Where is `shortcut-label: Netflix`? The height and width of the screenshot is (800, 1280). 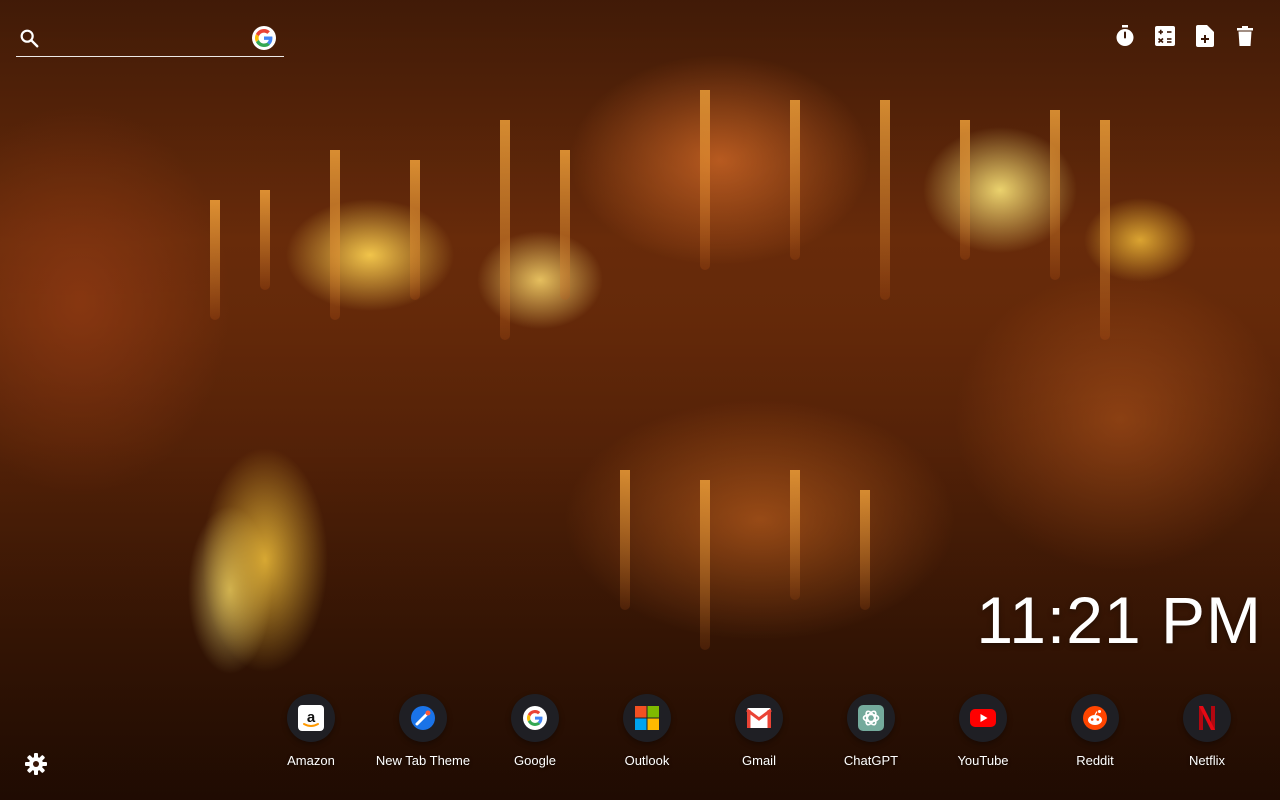
shortcut-label: Netflix is located at coordinates (1207, 760).